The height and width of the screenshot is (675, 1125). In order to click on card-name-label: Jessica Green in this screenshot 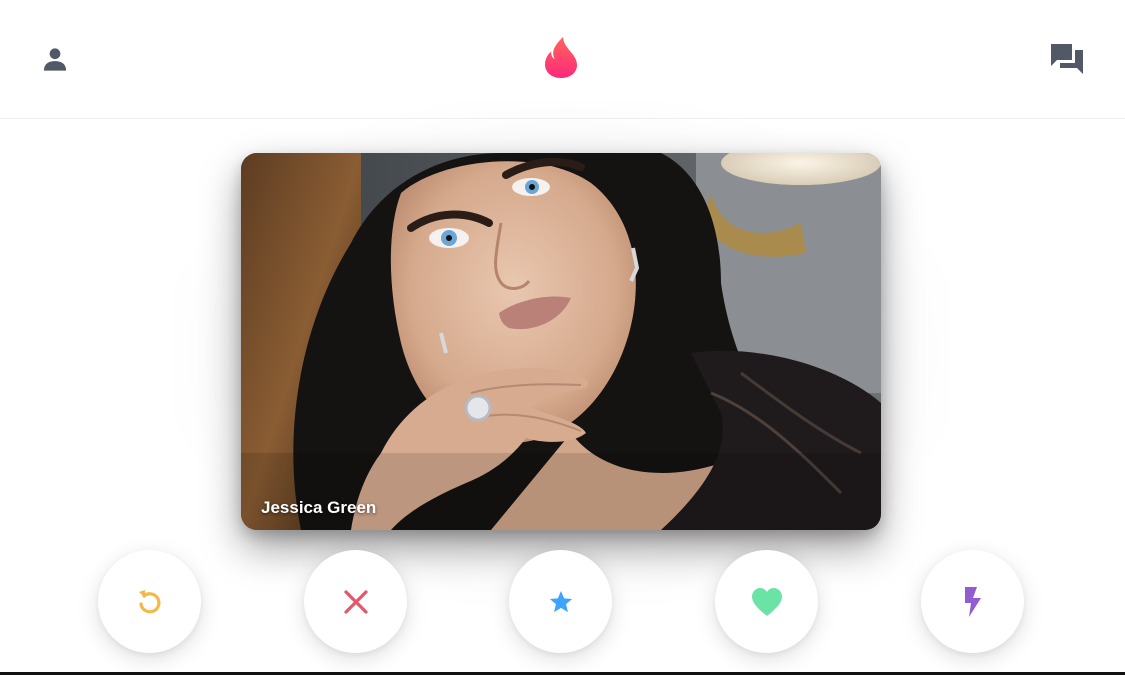, I will do `click(319, 507)`.